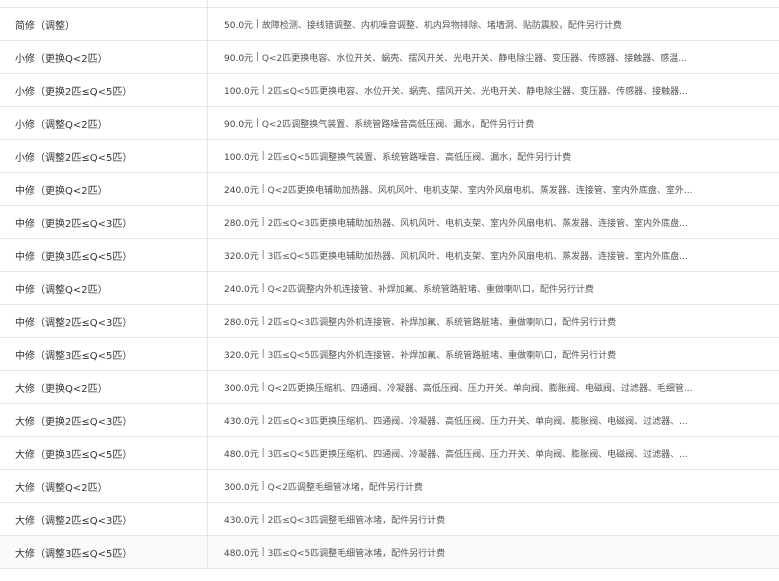  I want to click on table-row: 大修（调整Q<2匹） 300.0元 | Q<2匹调整毛细管冰堵，配件另行计费, so click(389, 486).